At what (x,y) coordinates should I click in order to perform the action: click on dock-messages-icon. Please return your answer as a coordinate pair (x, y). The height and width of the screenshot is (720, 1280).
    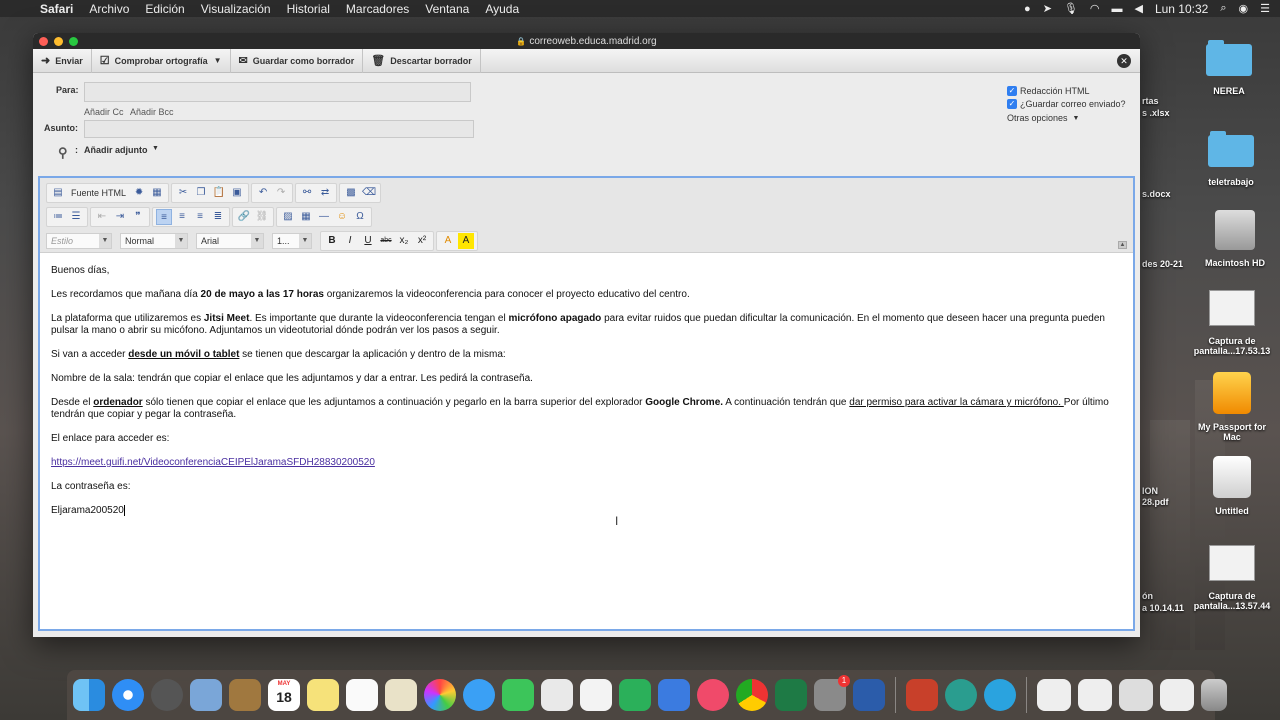
    Looking at the image, I should click on (479, 695).